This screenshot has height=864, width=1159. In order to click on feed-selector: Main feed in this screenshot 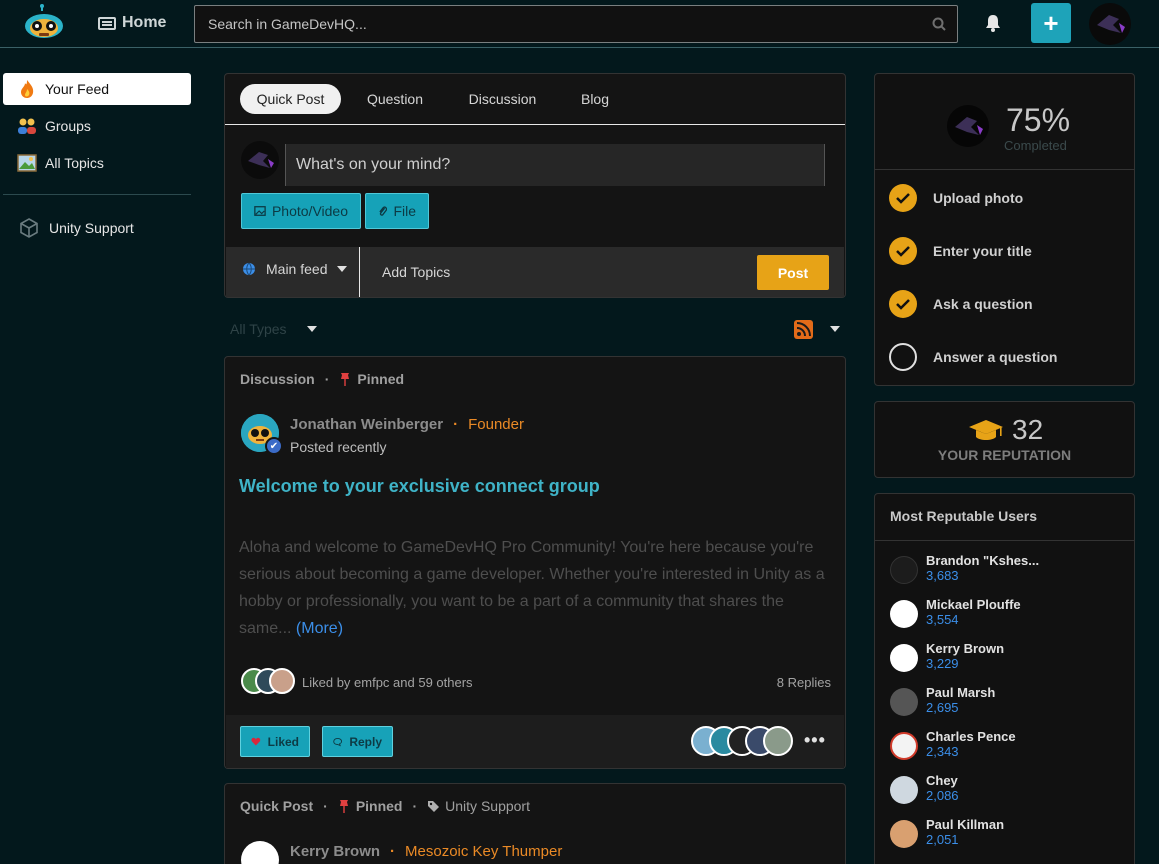, I will do `click(295, 269)`.